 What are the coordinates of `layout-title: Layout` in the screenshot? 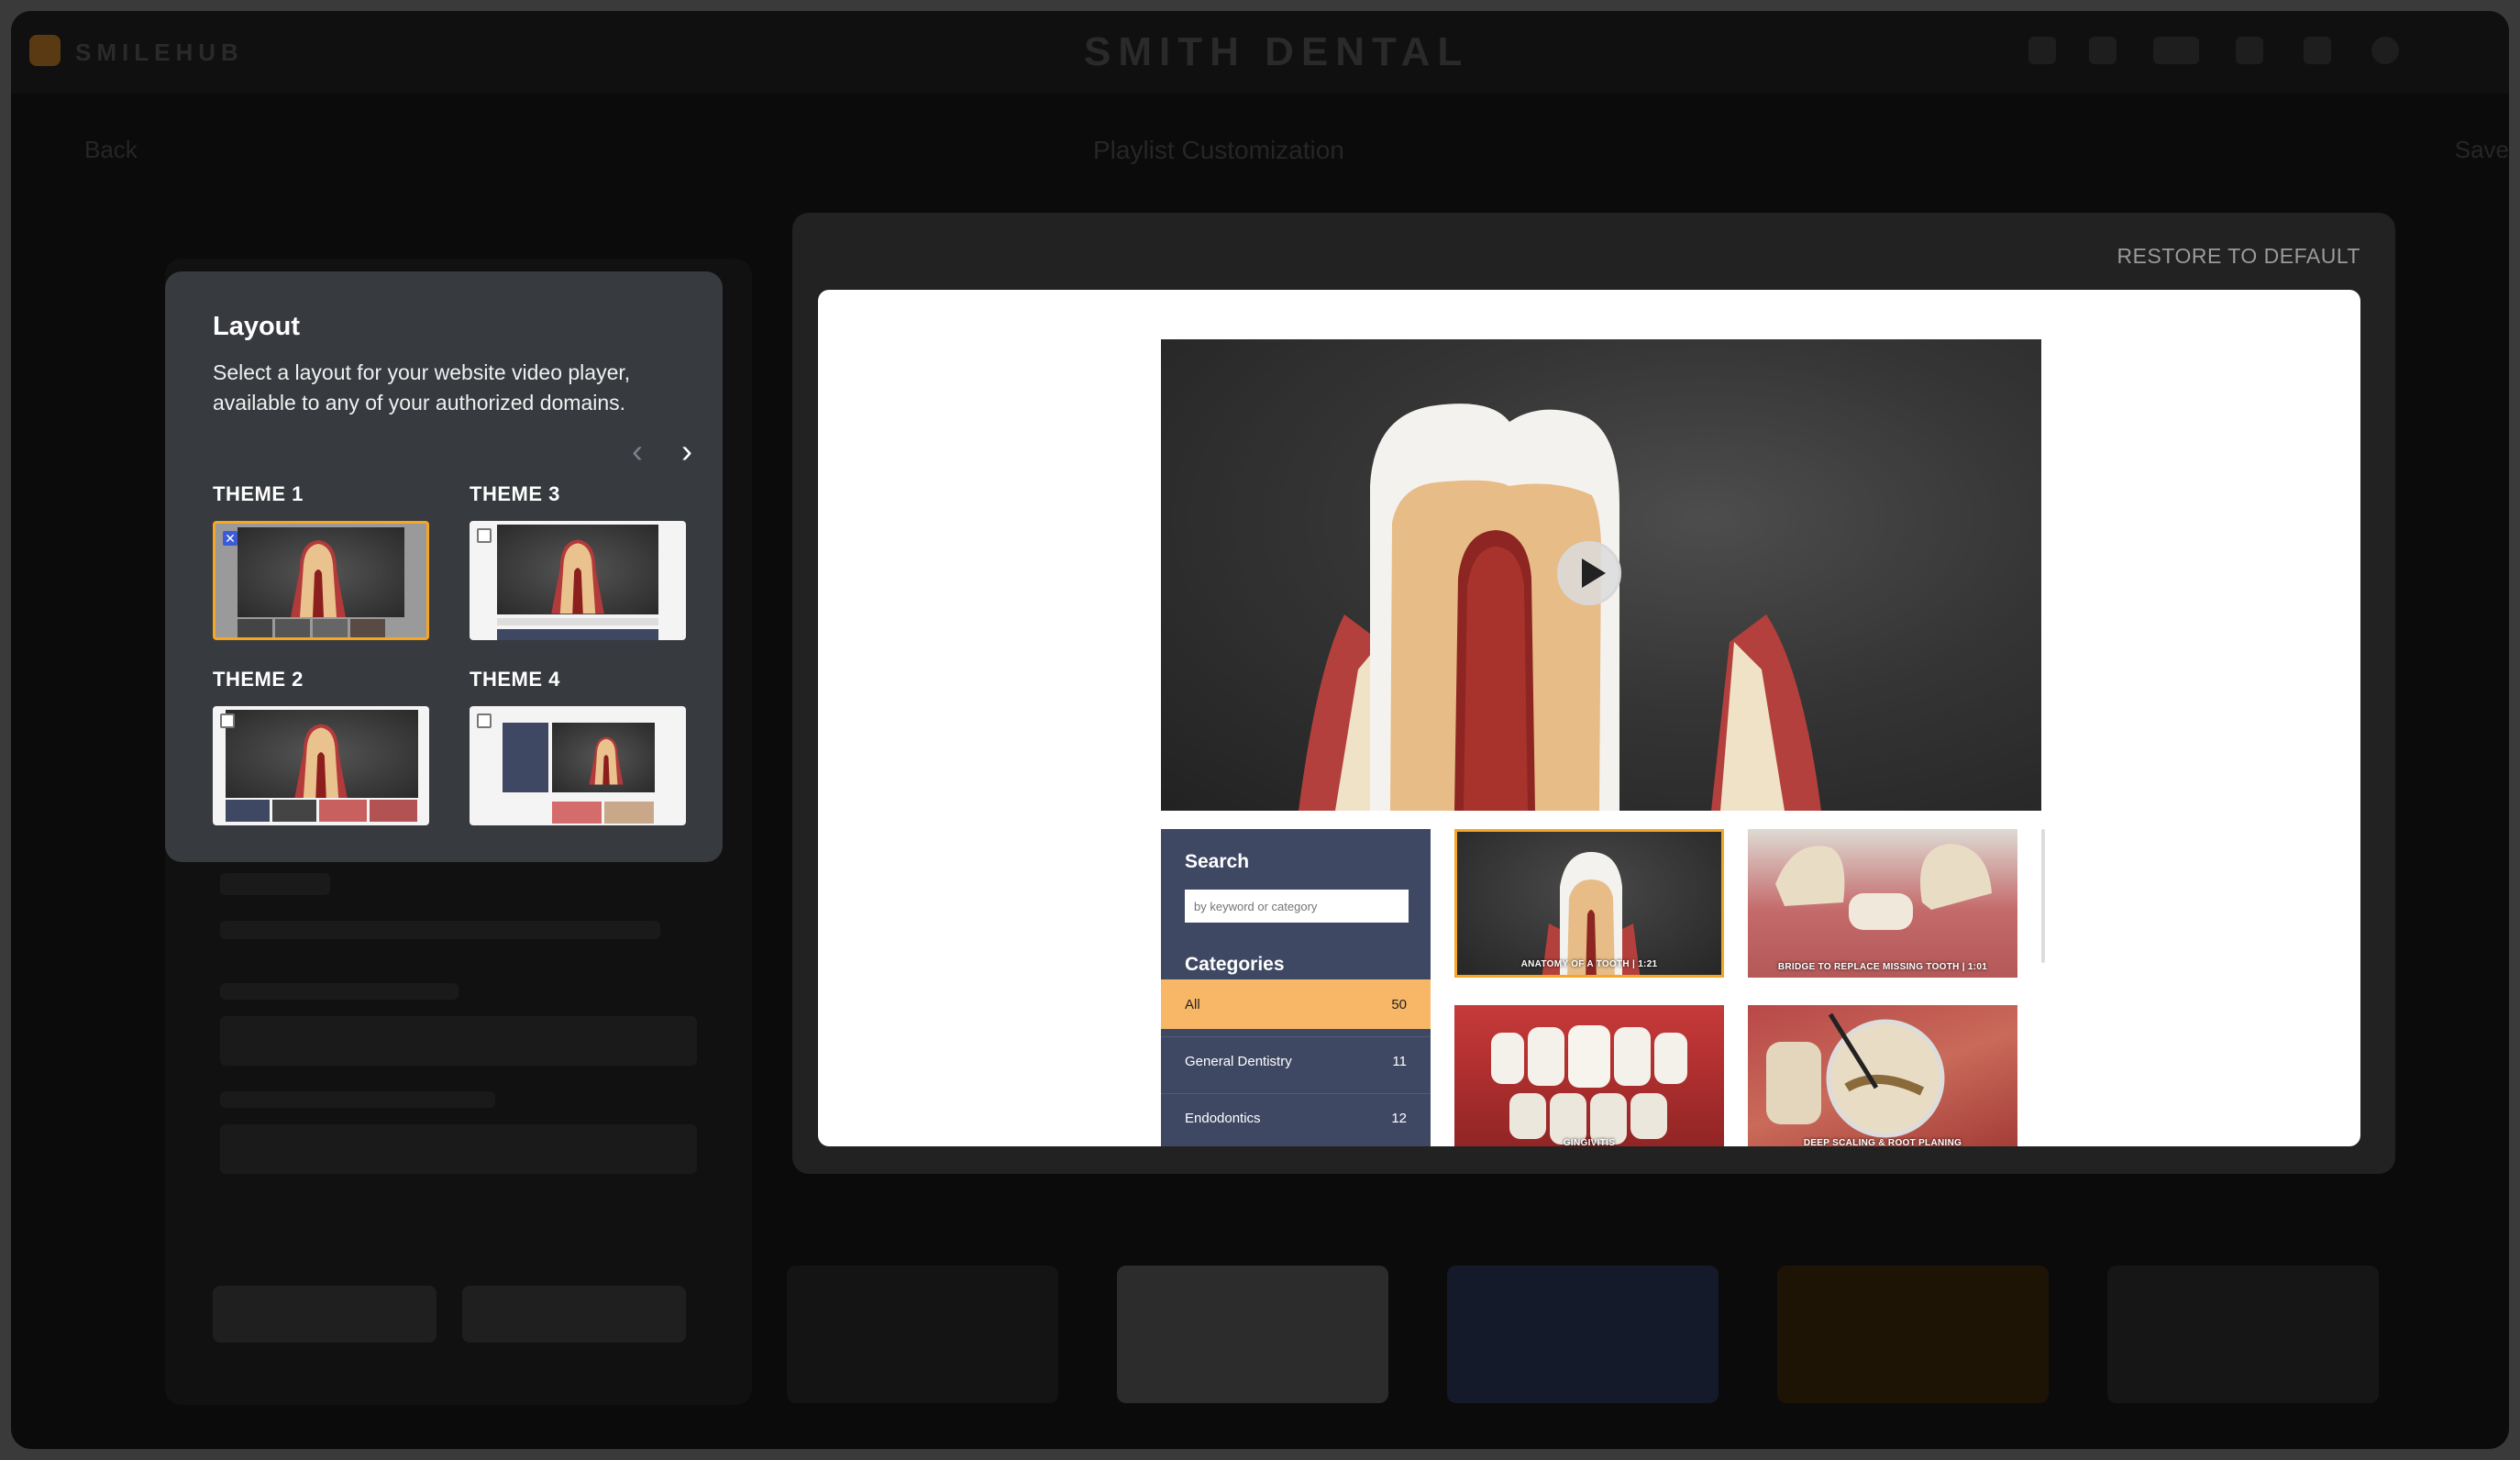 It's located at (257, 326).